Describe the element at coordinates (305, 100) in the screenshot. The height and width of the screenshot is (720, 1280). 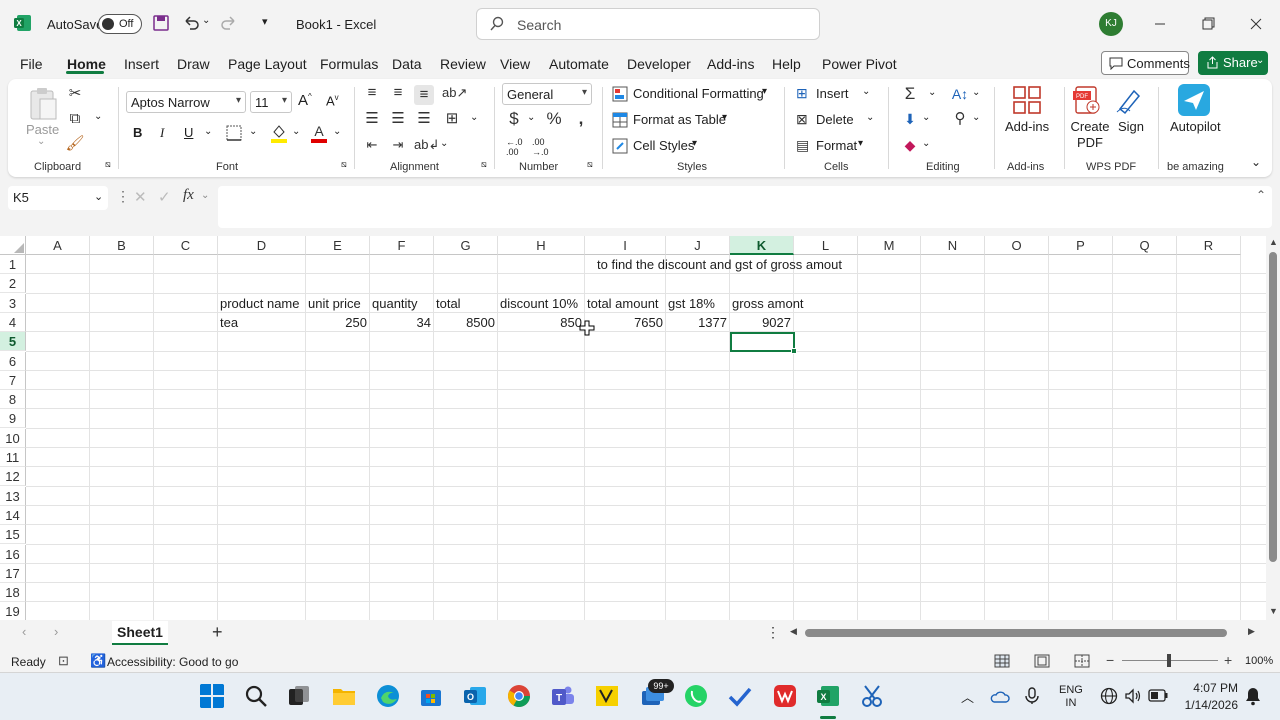
I see `increase-font-icon: A^` at that location.